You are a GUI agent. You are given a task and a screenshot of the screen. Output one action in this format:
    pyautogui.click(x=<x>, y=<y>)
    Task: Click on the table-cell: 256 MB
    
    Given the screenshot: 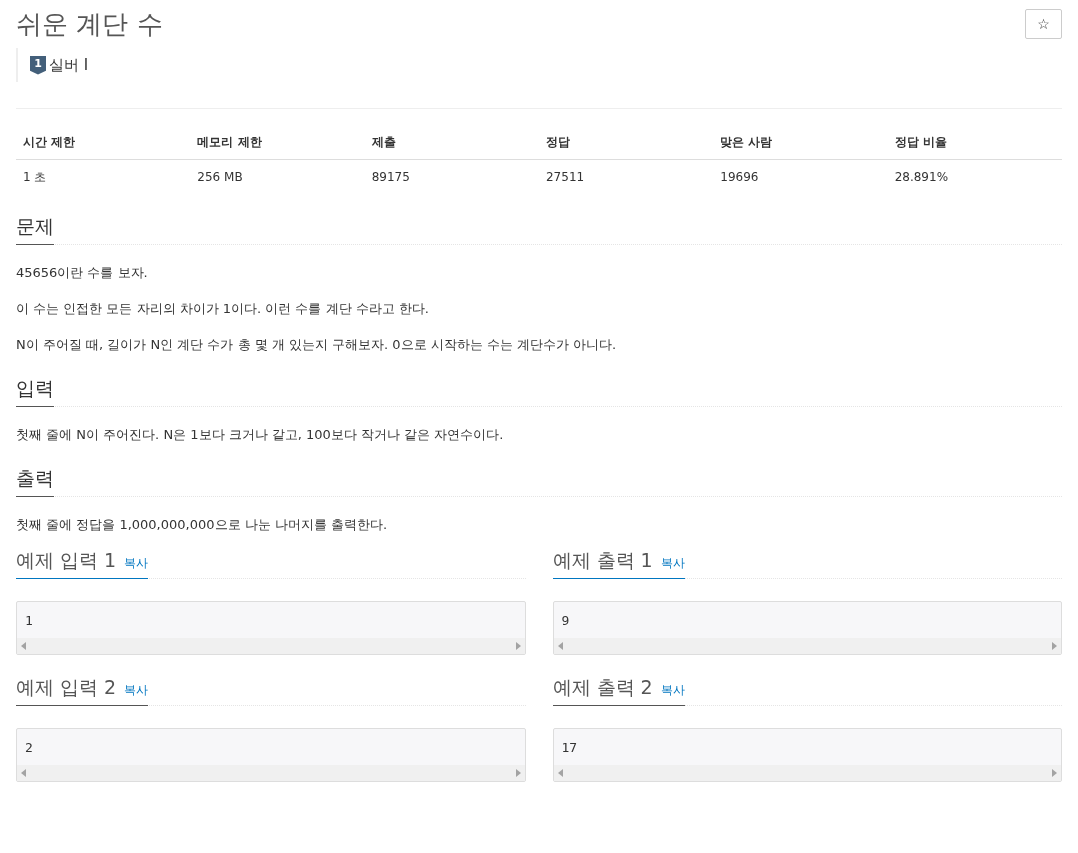 What is the action you would take?
    pyautogui.click(x=277, y=176)
    